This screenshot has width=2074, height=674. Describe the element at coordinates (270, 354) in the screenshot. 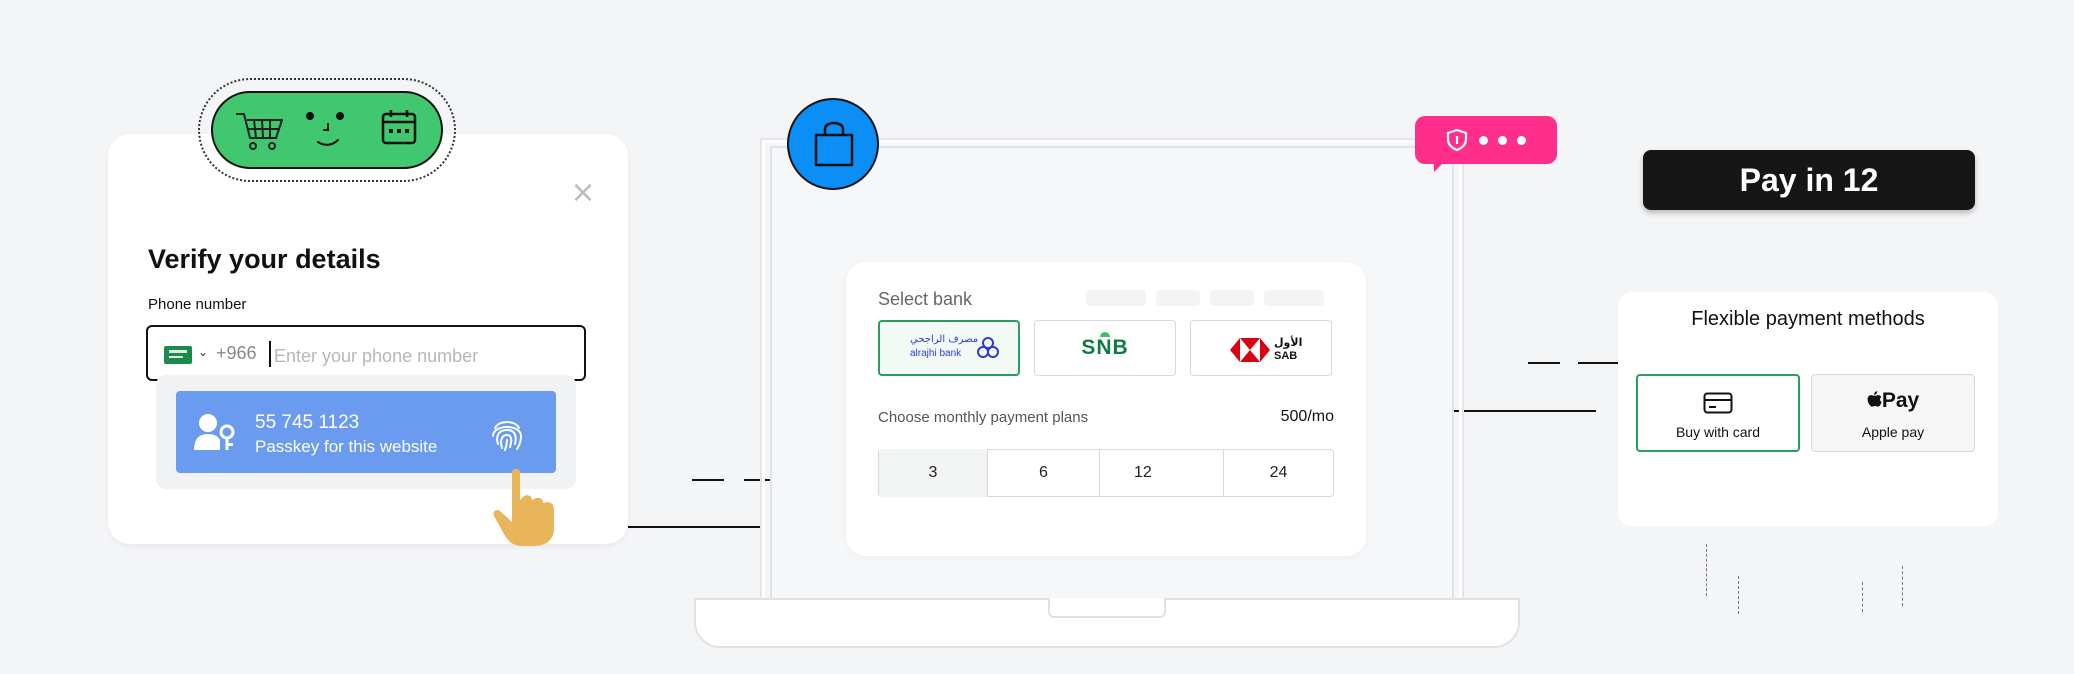

I see `text-caret` at that location.